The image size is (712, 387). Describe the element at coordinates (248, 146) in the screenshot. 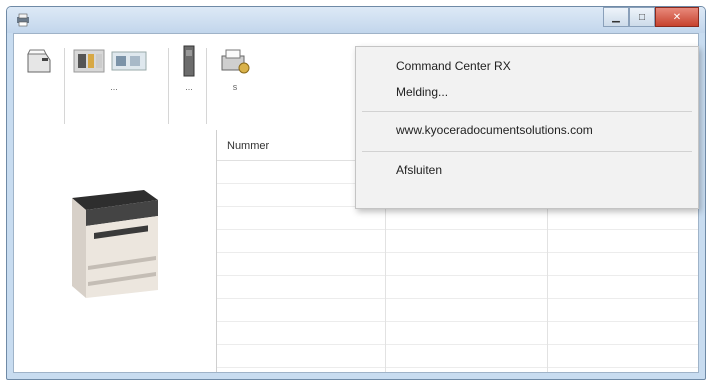

I see `column-header-nummer: Nummer` at that location.